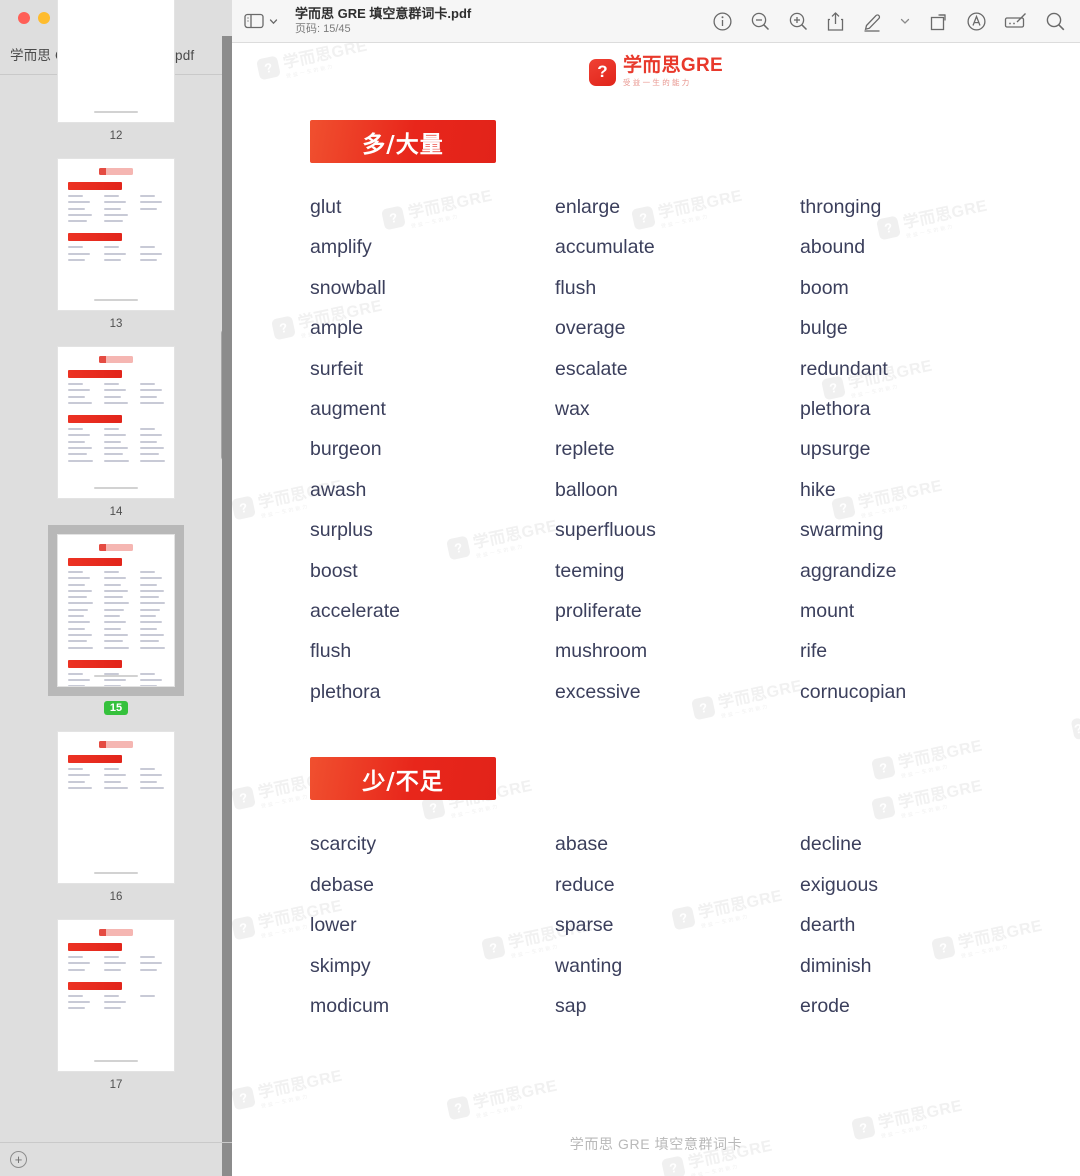 This screenshot has height=1176, width=1080. Describe the element at coordinates (677, 1006) in the screenshot. I see `word-item: sap` at that location.